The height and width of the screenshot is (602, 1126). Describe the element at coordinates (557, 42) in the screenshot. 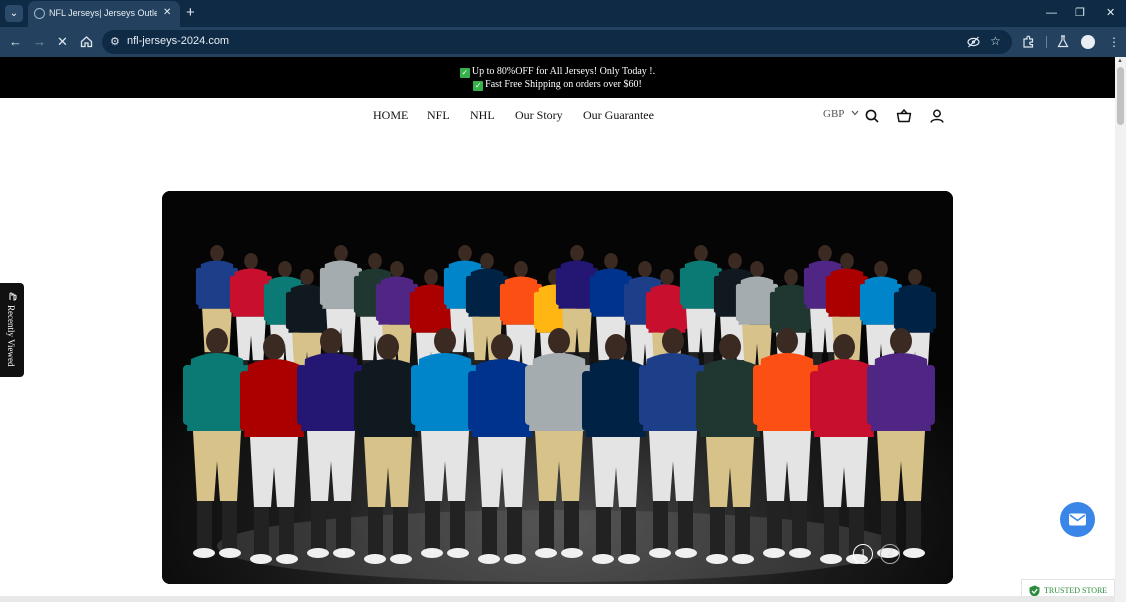

I see `address-bar: ⚙ nfl-jerseys-2024.com ☆` at that location.